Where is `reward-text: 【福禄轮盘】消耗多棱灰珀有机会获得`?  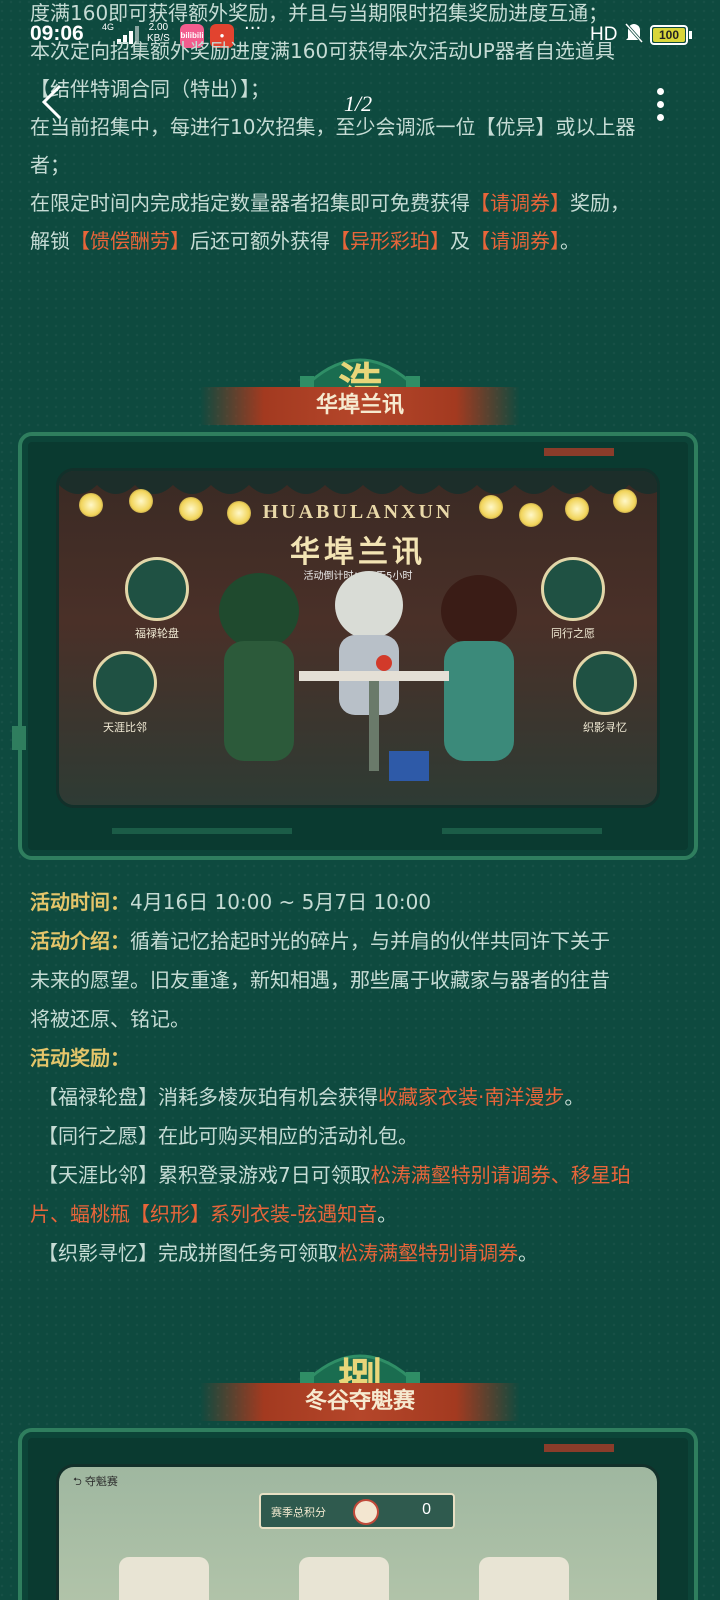 reward-text: 【福禄轮盘】消耗多棱灰珀有机会获得 is located at coordinates (208, 1097).